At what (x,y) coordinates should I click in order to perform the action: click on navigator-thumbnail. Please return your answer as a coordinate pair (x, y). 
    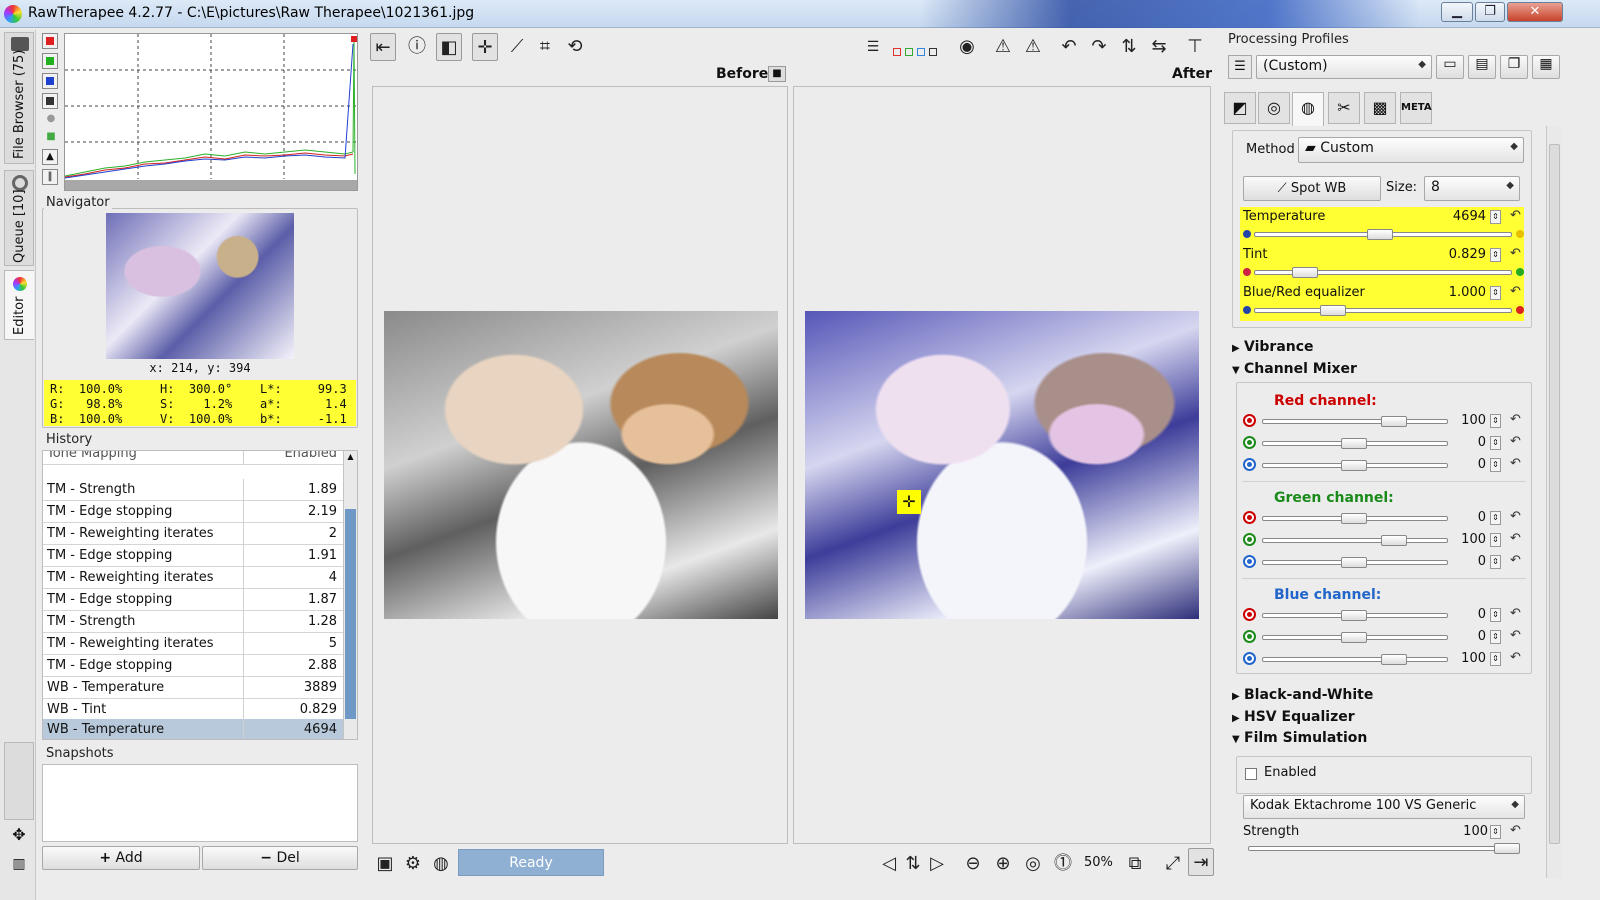
    Looking at the image, I should click on (200, 286).